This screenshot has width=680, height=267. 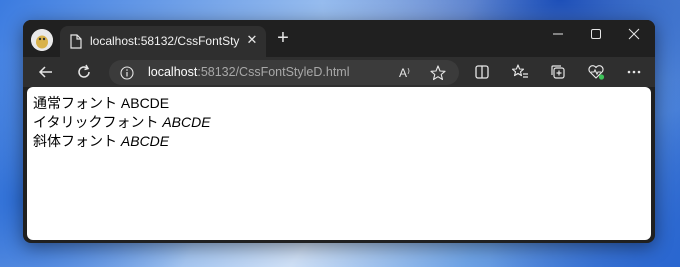 What do you see at coordinates (596, 34) in the screenshot?
I see `maximize-icon` at bounding box center [596, 34].